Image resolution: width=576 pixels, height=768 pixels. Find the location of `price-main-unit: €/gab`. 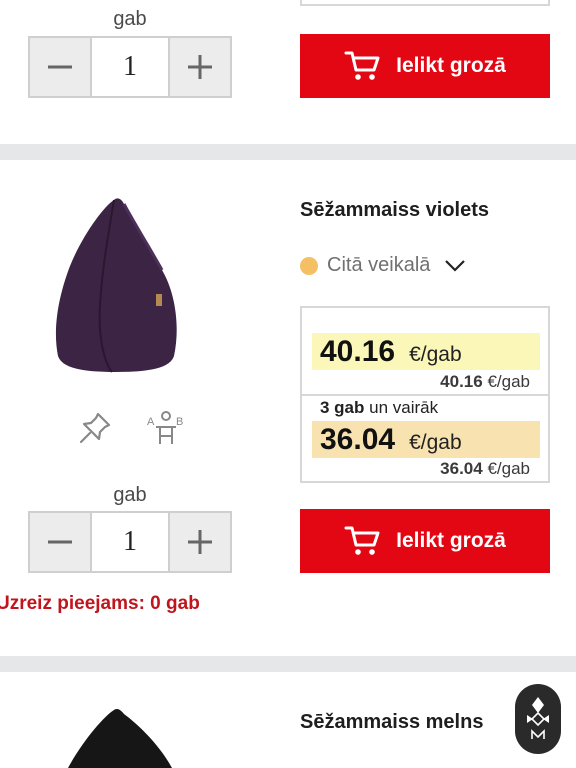

price-main-unit: €/gab is located at coordinates (435, 354).